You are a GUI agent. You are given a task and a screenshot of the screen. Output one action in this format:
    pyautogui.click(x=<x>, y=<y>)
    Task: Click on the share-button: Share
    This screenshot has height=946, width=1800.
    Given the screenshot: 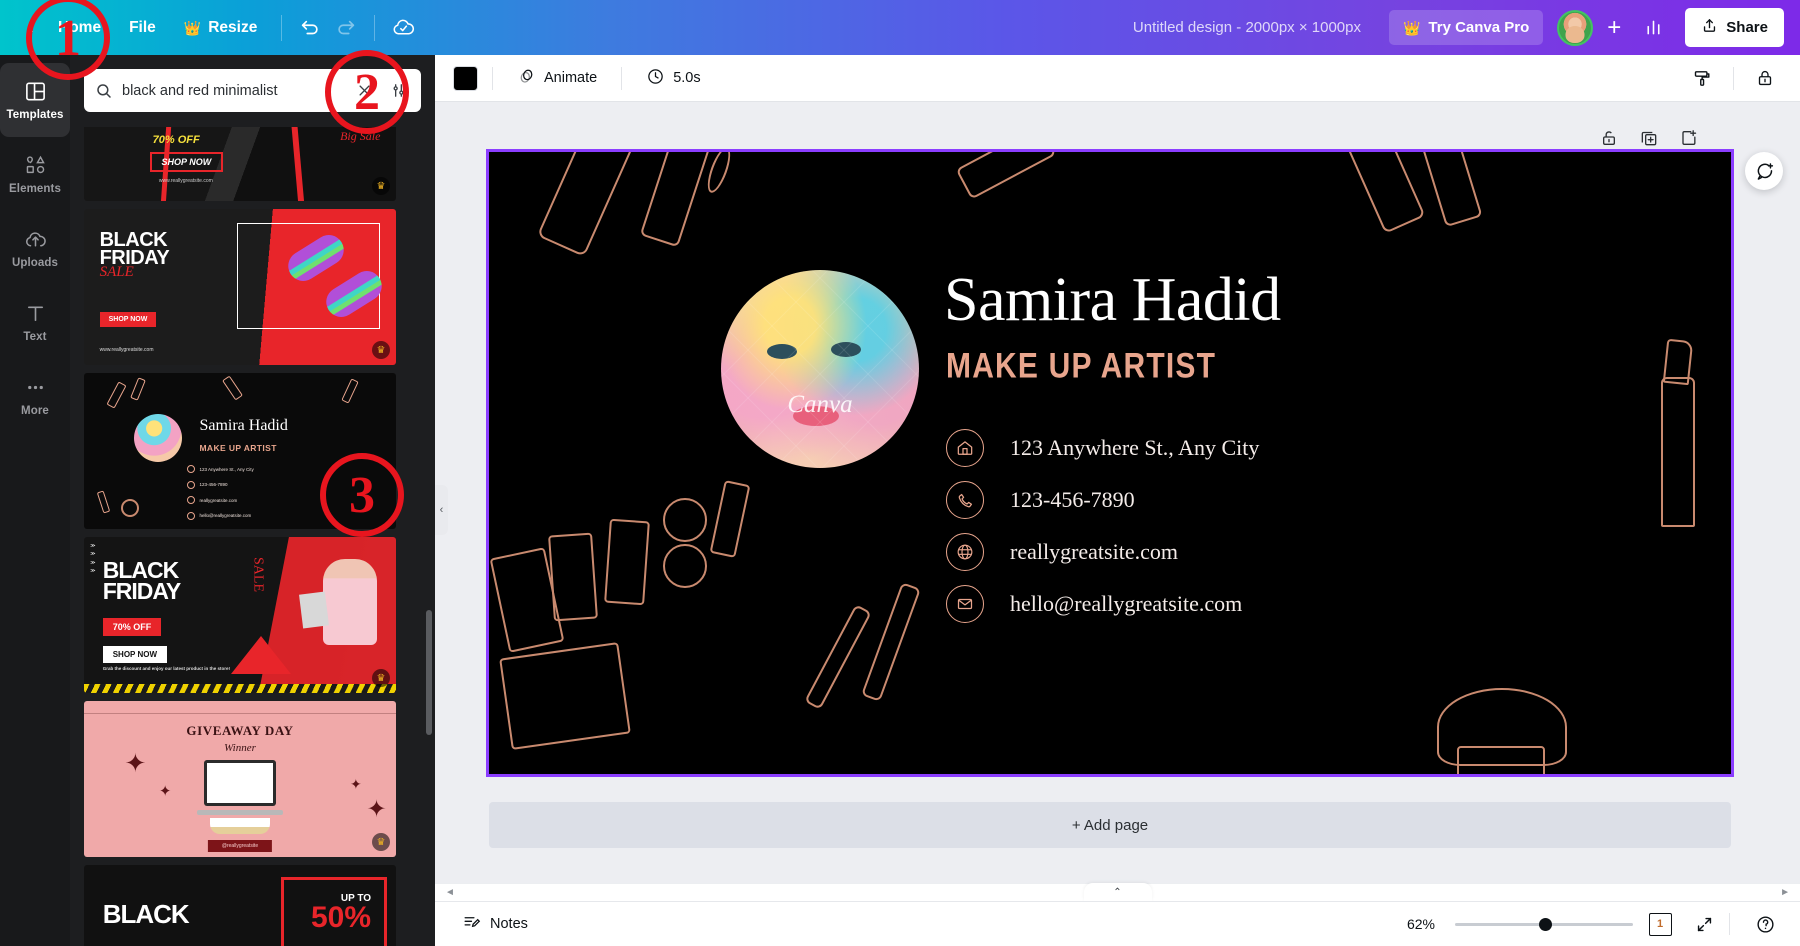 What is the action you would take?
    pyautogui.click(x=1734, y=27)
    